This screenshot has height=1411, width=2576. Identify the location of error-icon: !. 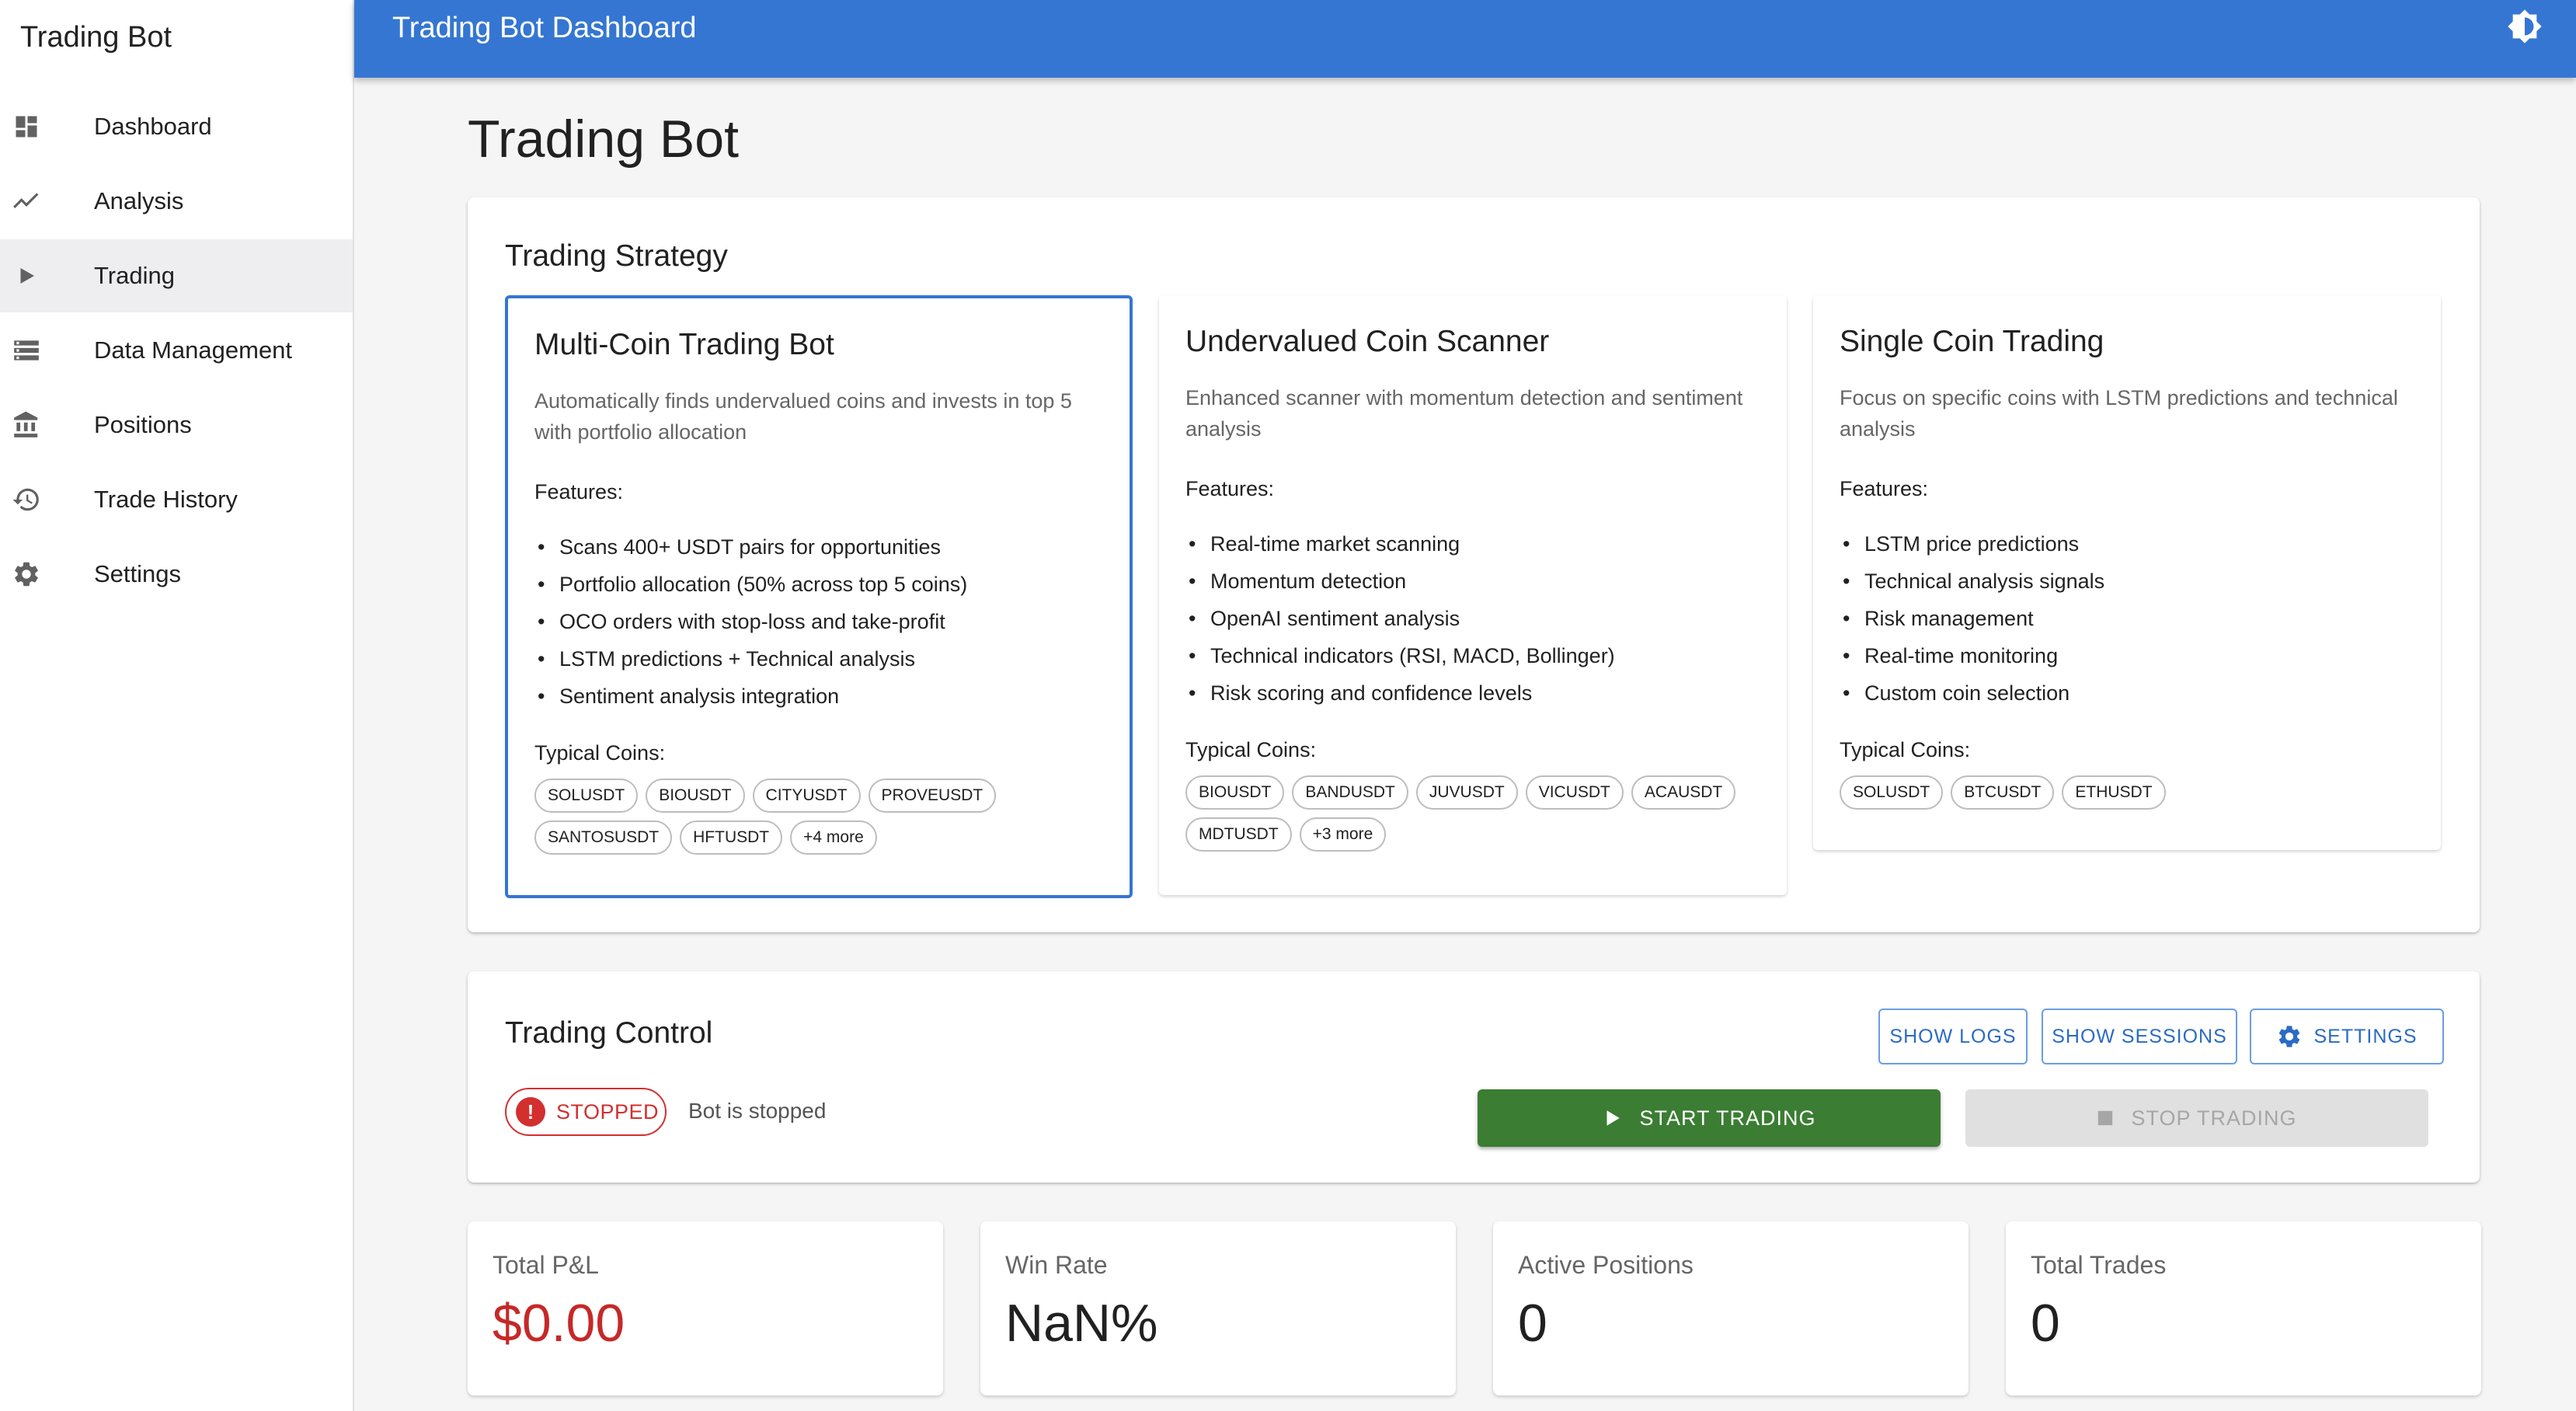
(530, 1112).